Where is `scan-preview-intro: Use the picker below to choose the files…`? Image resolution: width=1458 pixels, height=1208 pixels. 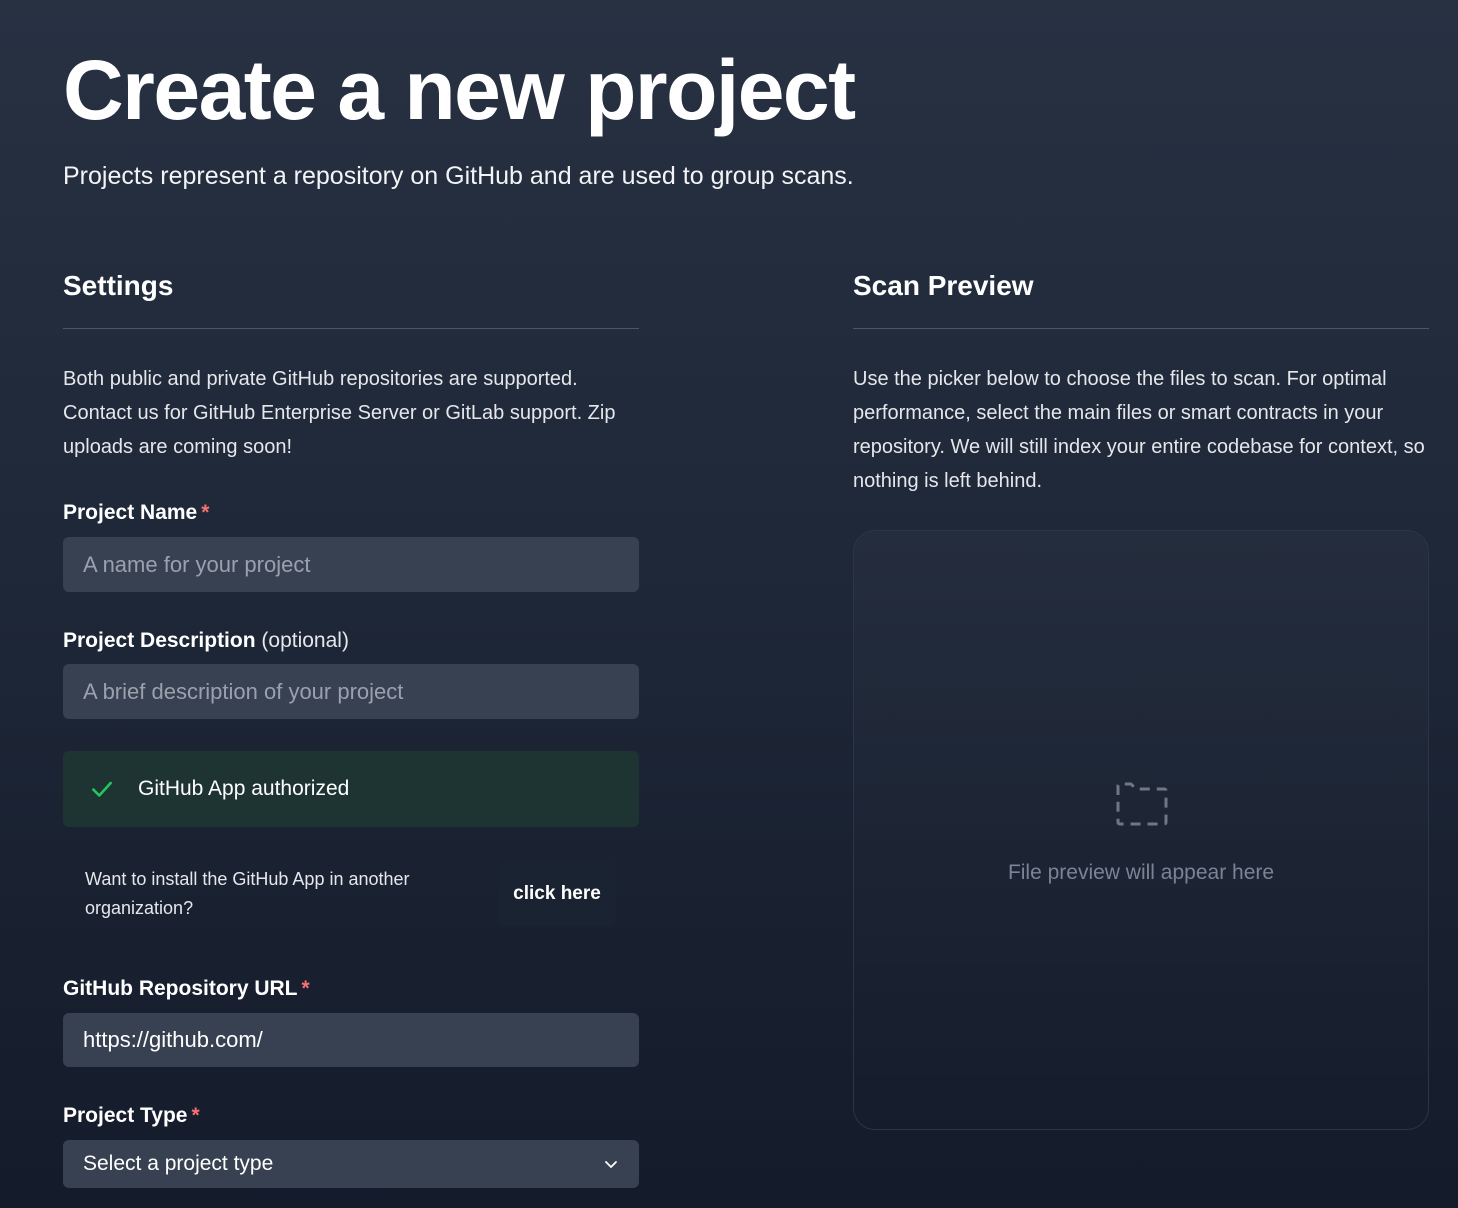
scan-preview-intro: Use the picker below to choose the files… is located at coordinates (1139, 430).